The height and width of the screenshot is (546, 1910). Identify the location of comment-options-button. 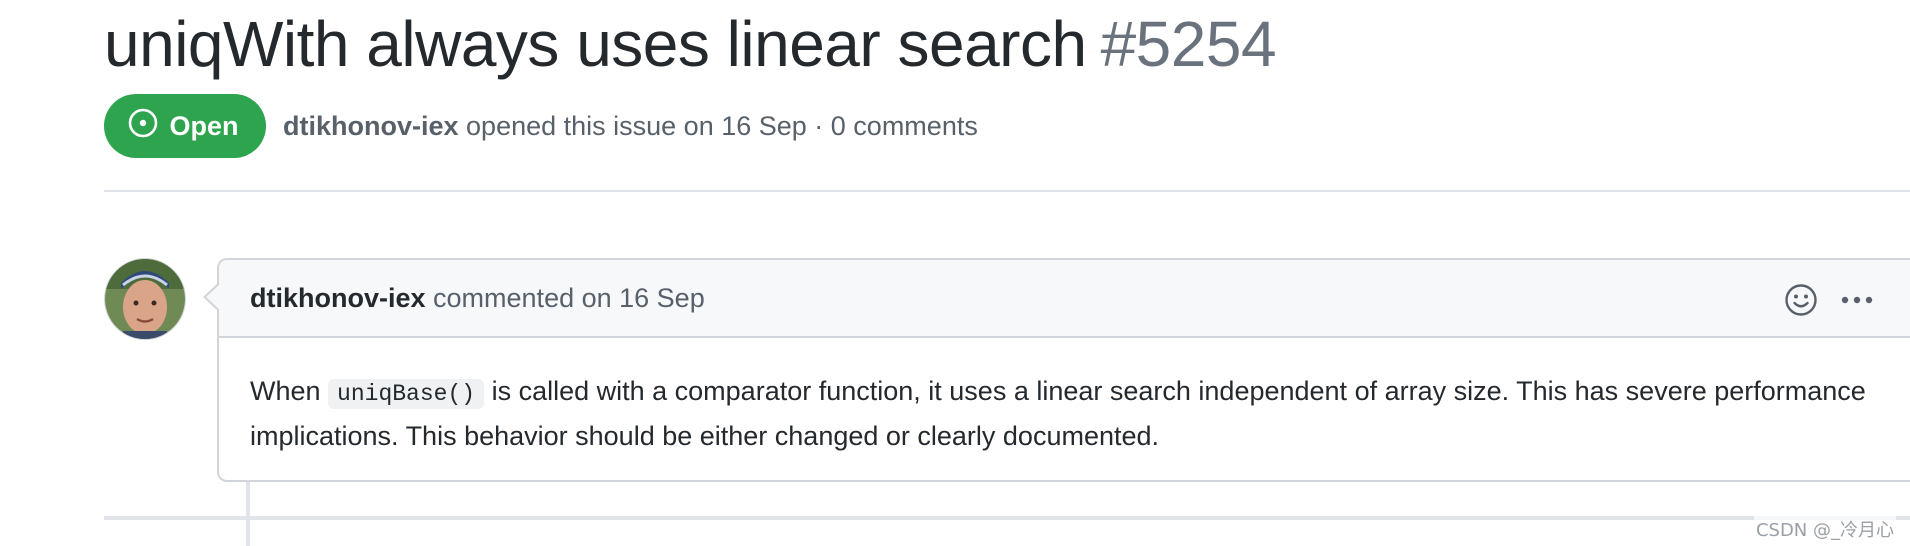
(1857, 300).